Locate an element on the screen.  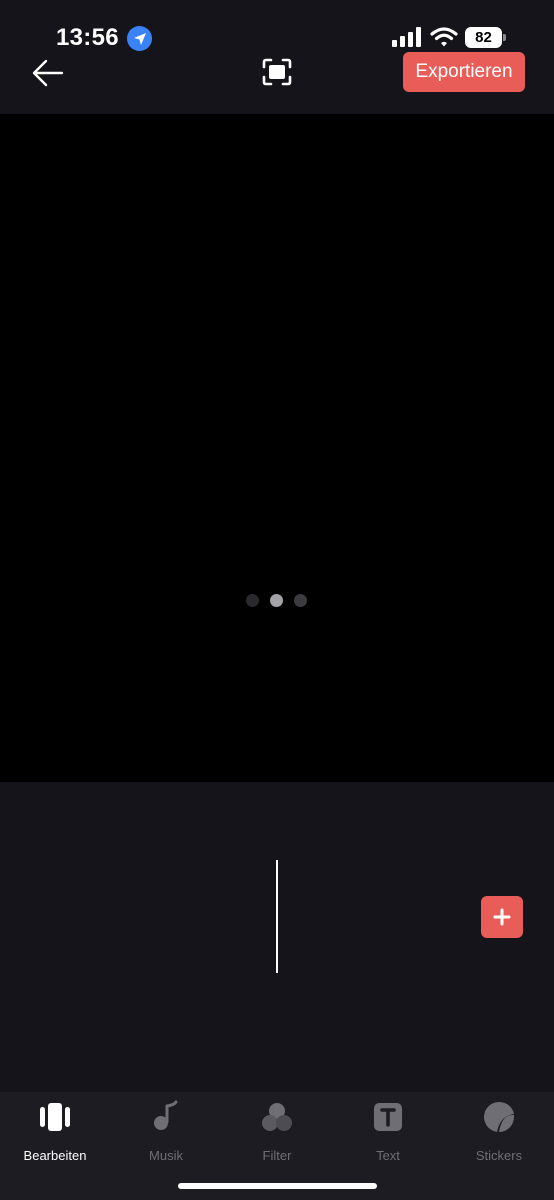
music-note-icon is located at coordinates (166, 1115).